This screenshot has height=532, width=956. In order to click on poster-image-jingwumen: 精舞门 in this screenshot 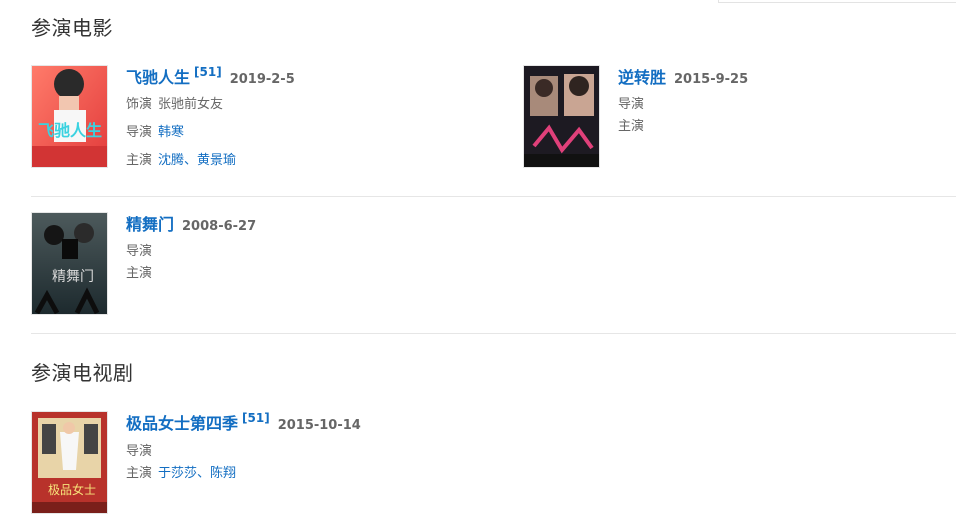, I will do `click(69, 263)`.